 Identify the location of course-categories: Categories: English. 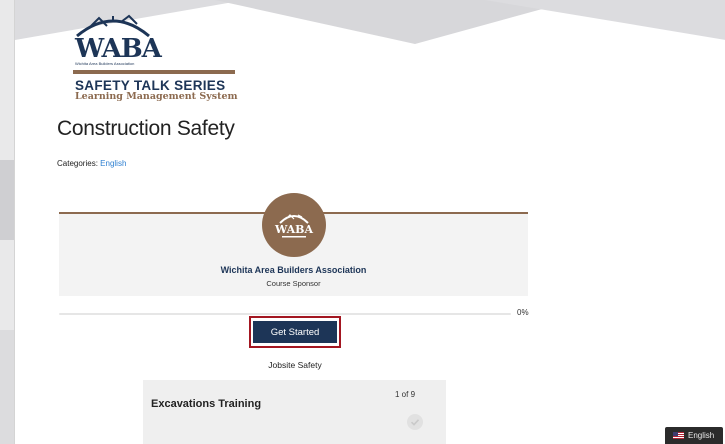
(91, 163).